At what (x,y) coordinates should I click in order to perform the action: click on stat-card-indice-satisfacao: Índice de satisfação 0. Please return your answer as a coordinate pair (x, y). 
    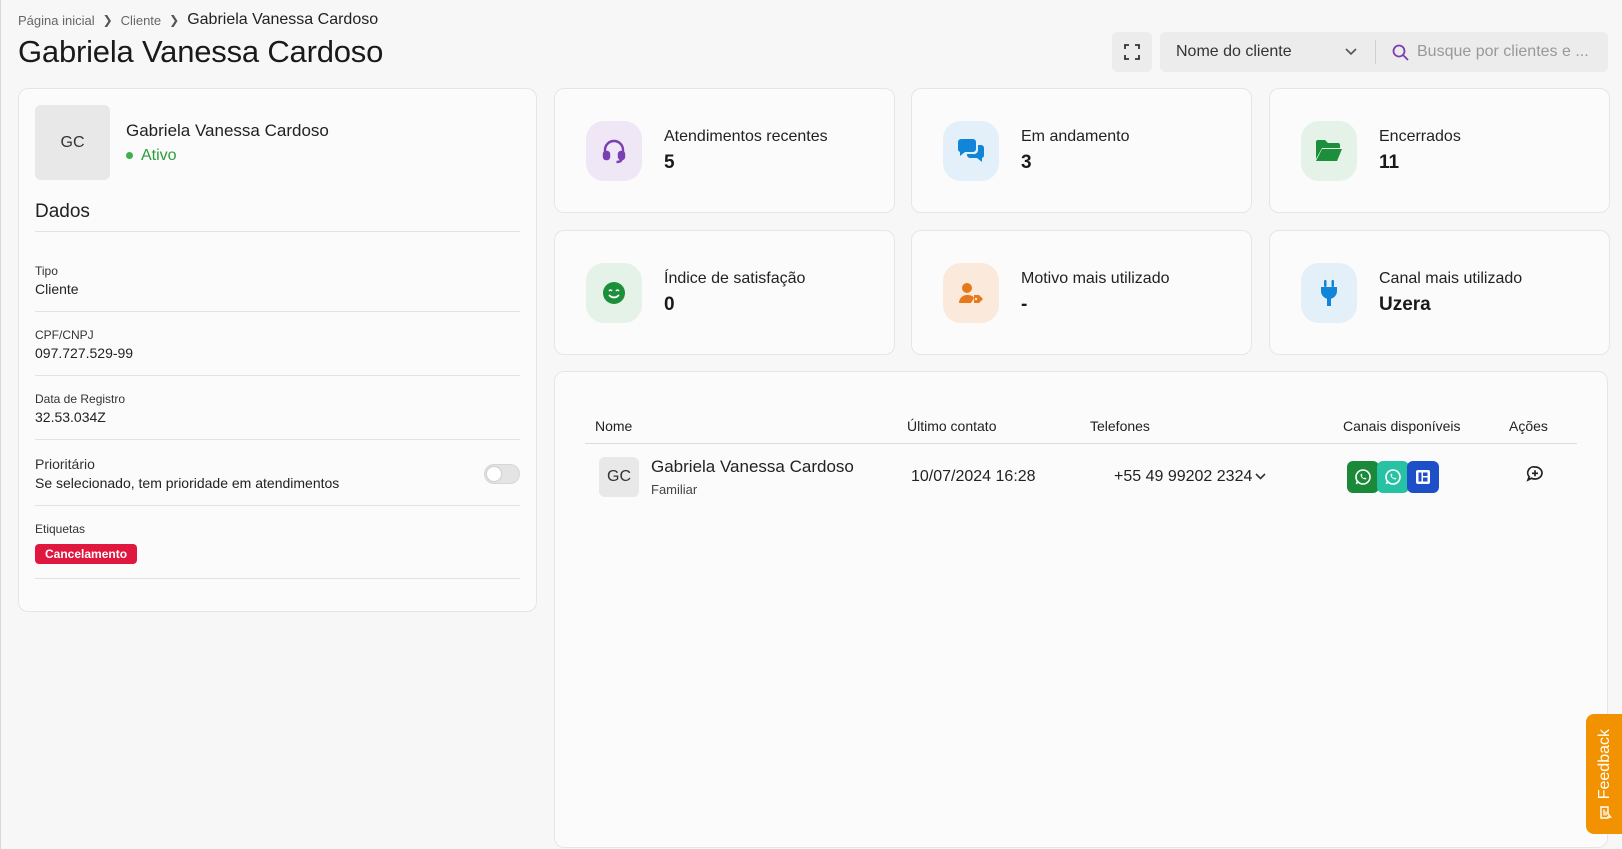
    Looking at the image, I should click on (724, 292).